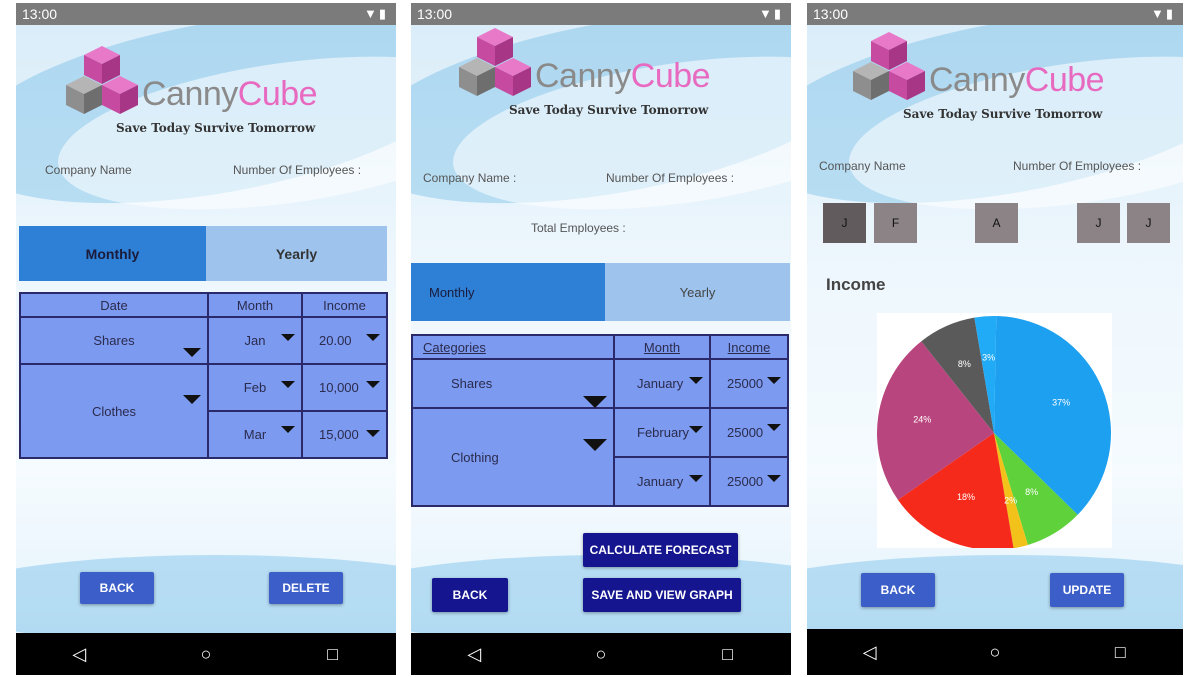 The height and width of the screenshot is (677, 1202). What do you see at coordinates (662, 481) in the screenshot?
I see `month-dropdown-3: January` at bounding box center [662, 481].